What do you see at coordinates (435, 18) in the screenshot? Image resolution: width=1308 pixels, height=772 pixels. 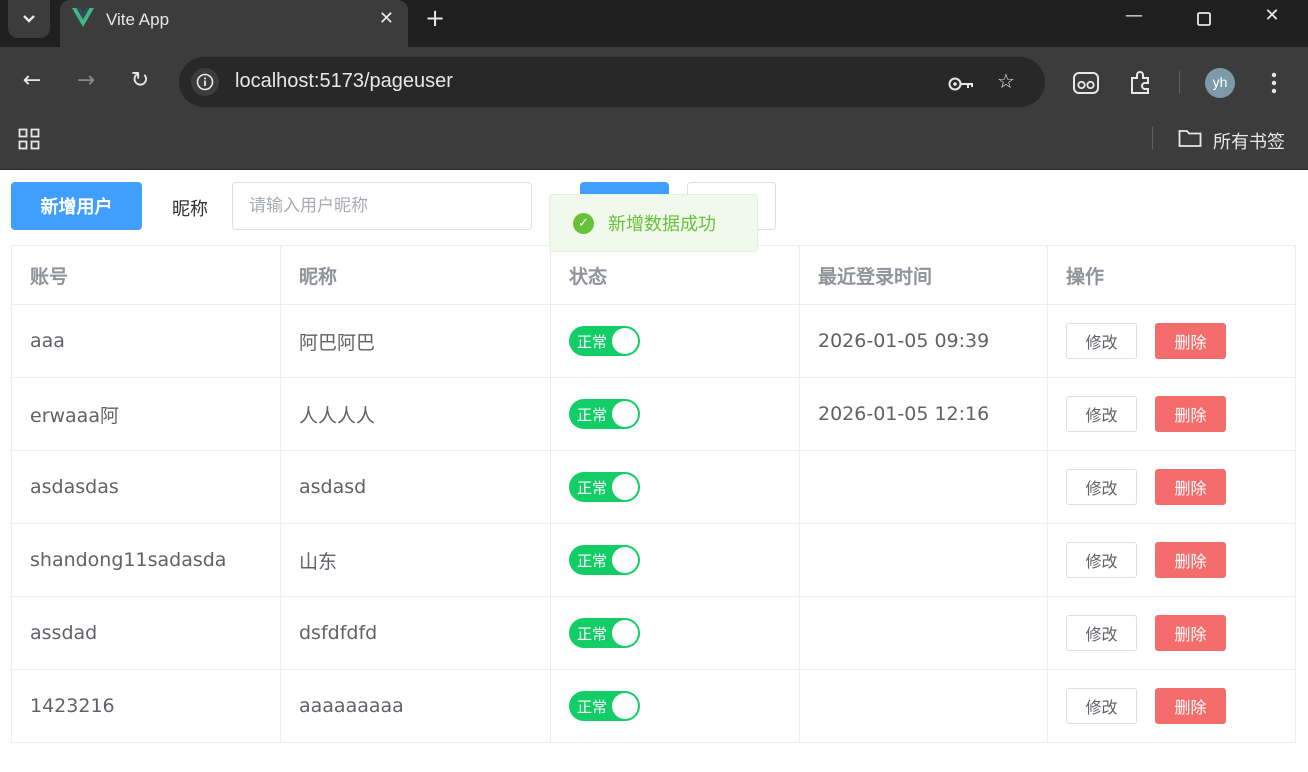 I see `new-tab-icon: +` at bounding box center [435, 18].